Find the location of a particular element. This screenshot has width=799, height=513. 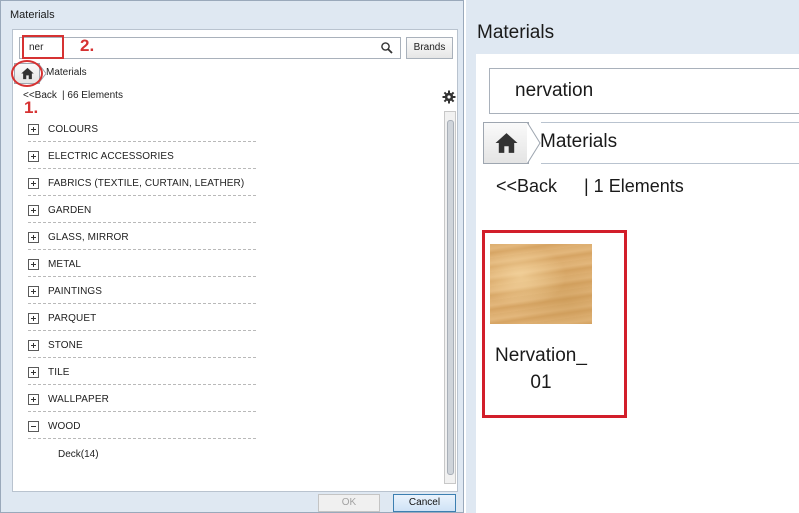

tree-item-tile: TILE is located at coordinates (142, 373).